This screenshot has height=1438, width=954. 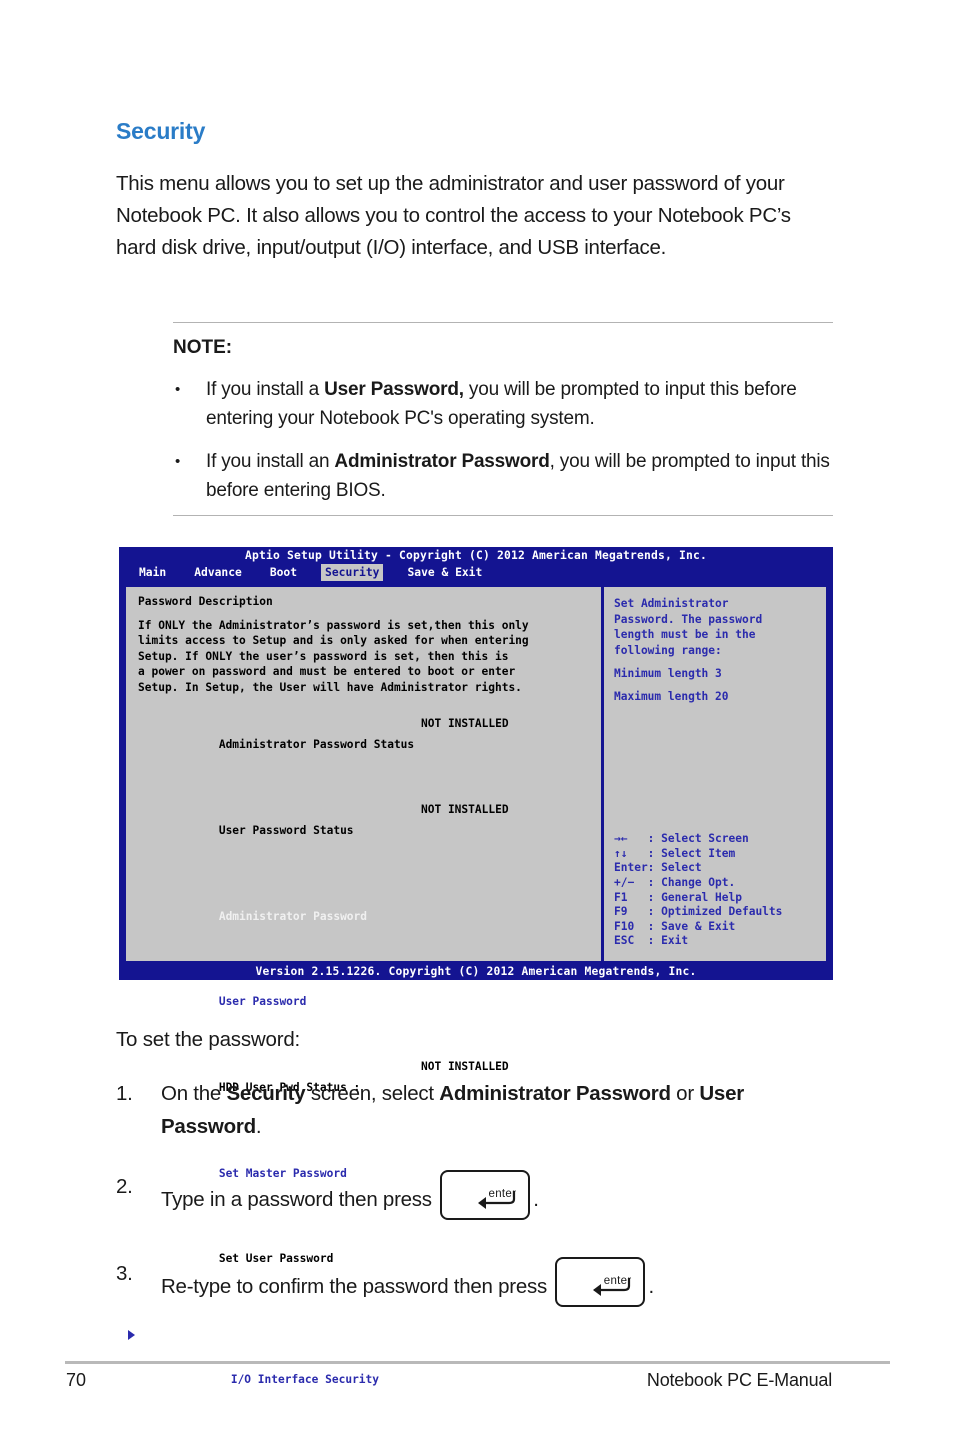 I want to click on note-item-bold: Administrator Password, so click(x=442, y=461).